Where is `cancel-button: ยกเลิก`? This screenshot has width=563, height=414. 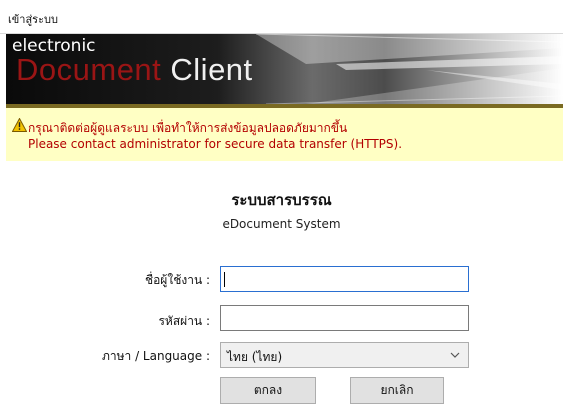
cancel-button: ยกเลิก is located at coordinates (397, 390).